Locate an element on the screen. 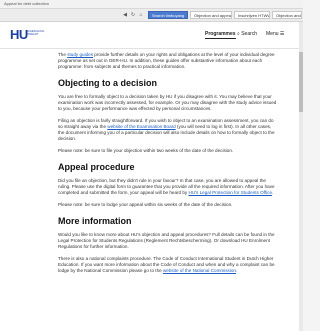 Image resolution: width=320 pixels, height=331 pixels. nav-programmes: Programmes is located at coordinates (220, 35).